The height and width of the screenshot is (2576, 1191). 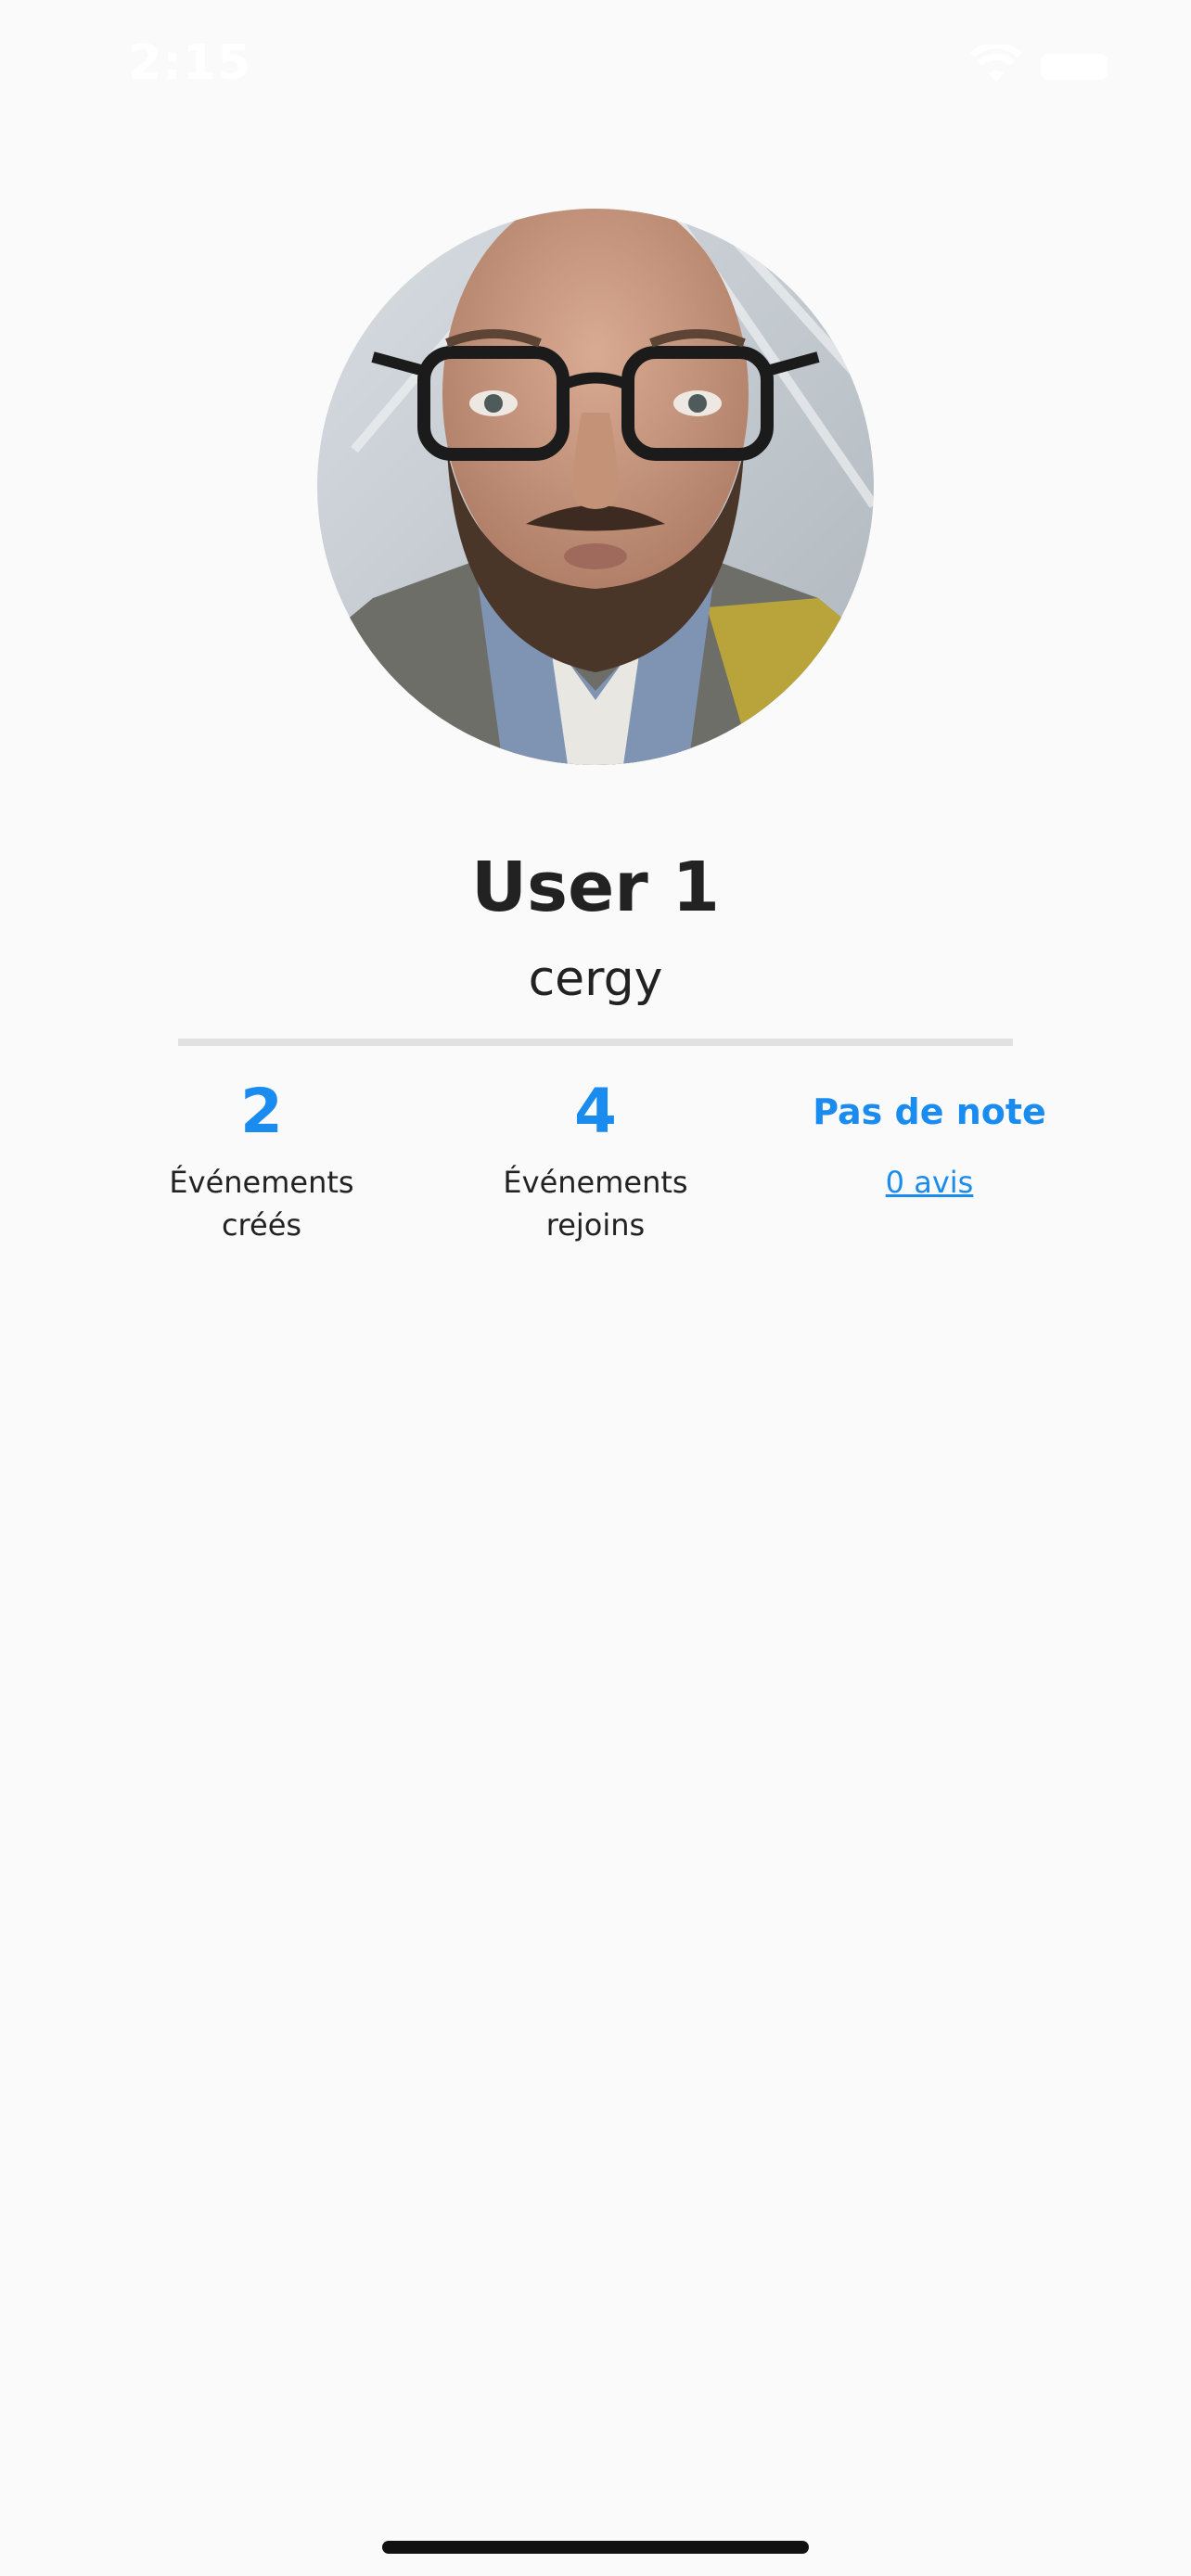 What do you see at coordinates (929, 1111) in the screenshot?
I see `rating-value: Pas de note` at bounding box center [929, 1111].